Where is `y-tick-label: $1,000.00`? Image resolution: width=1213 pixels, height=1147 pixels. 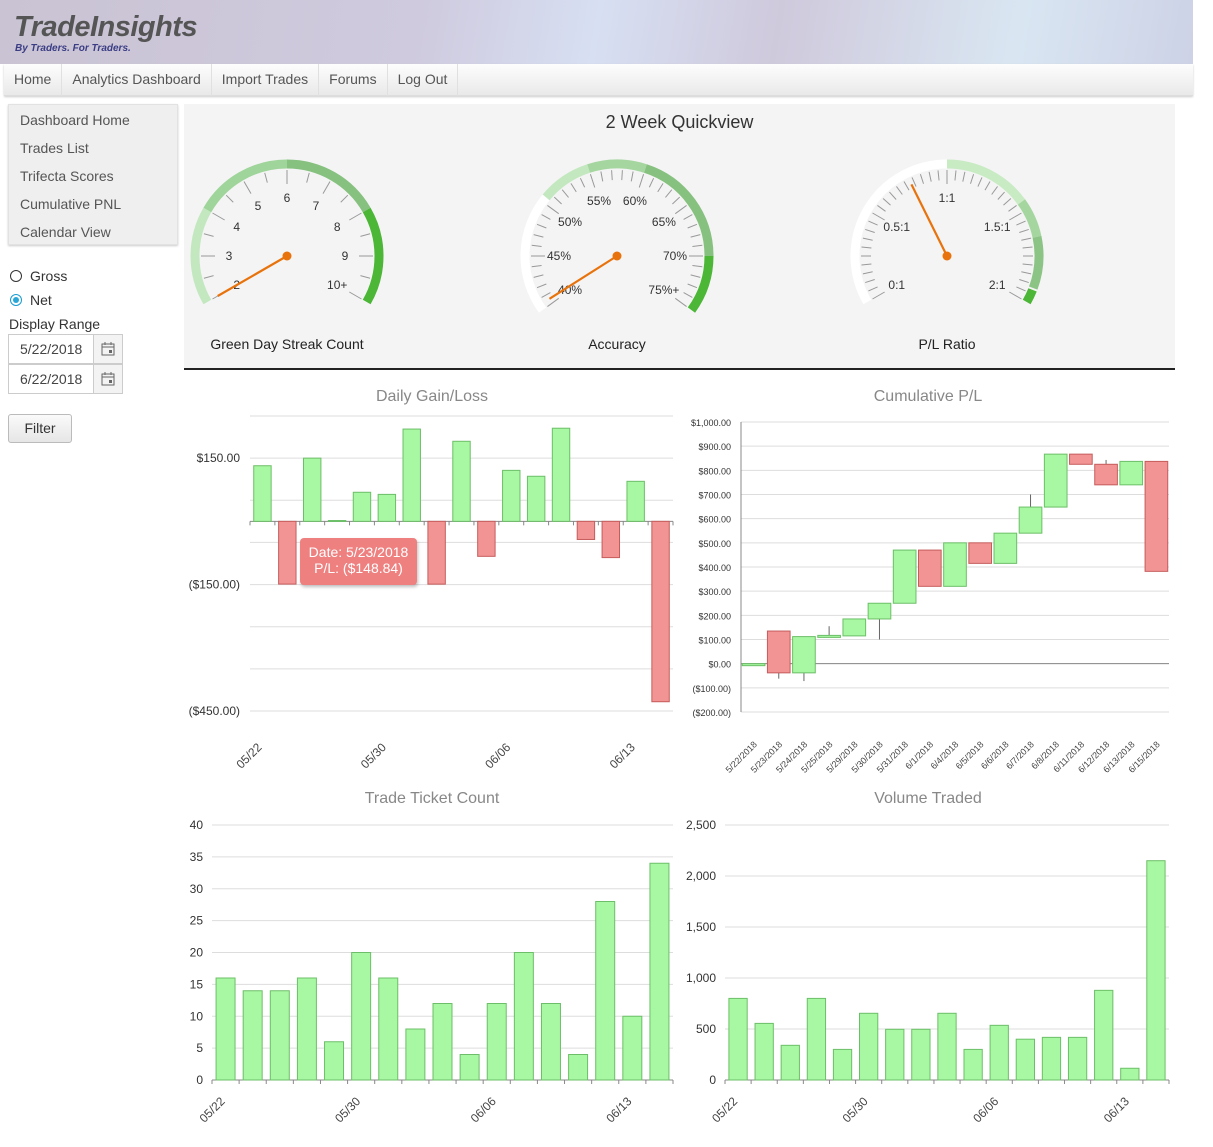
y-tick-label: $1,000.00 is located at coordinates (711, 423).